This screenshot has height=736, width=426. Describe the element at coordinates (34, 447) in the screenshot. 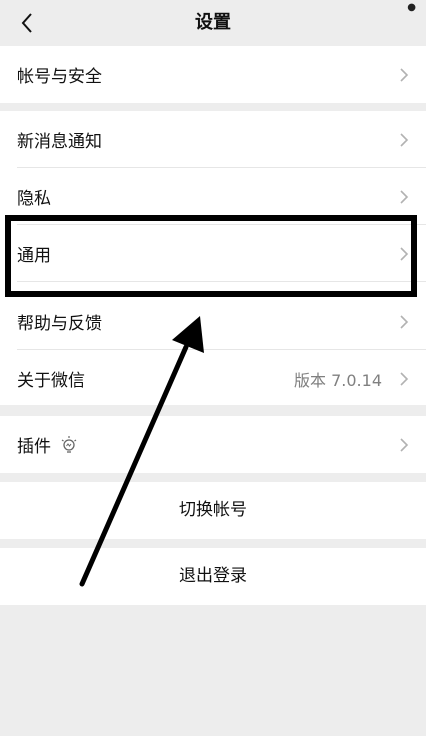

I see `row-label: 插件` at that location.